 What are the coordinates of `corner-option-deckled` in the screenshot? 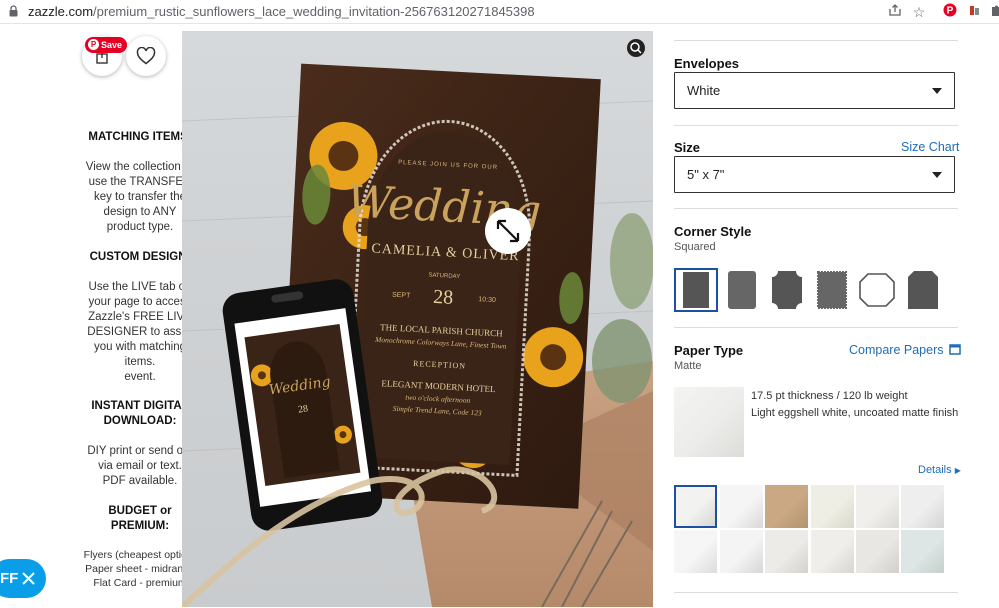 It's located at (832, 290).